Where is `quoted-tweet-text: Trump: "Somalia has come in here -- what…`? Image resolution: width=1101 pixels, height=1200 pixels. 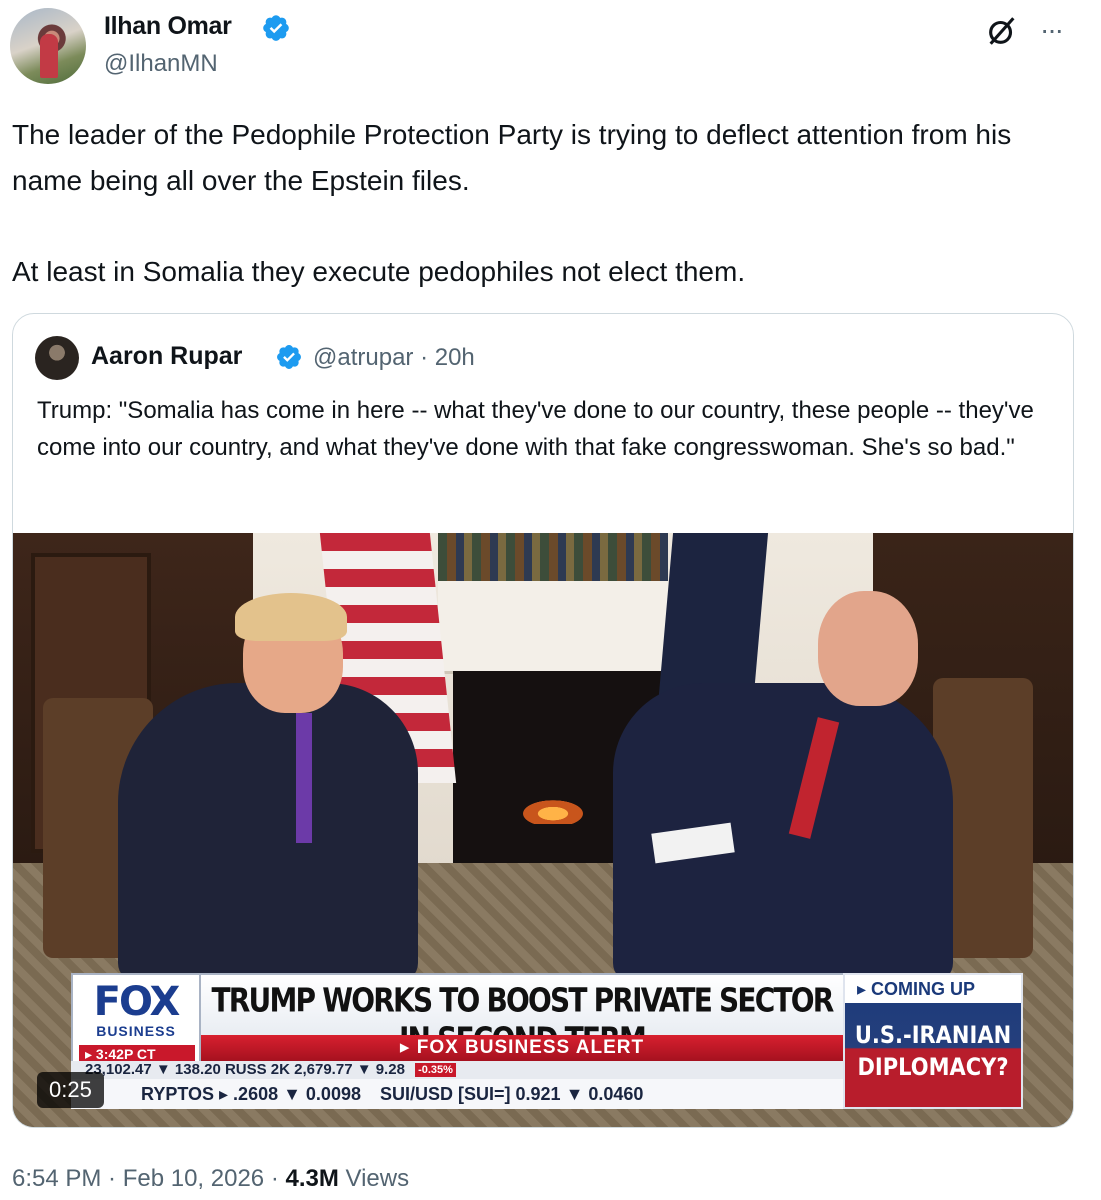
quoted-tweet-text: Trump: "Somalia has come in here -- what… is located at coordinates (535, 429).